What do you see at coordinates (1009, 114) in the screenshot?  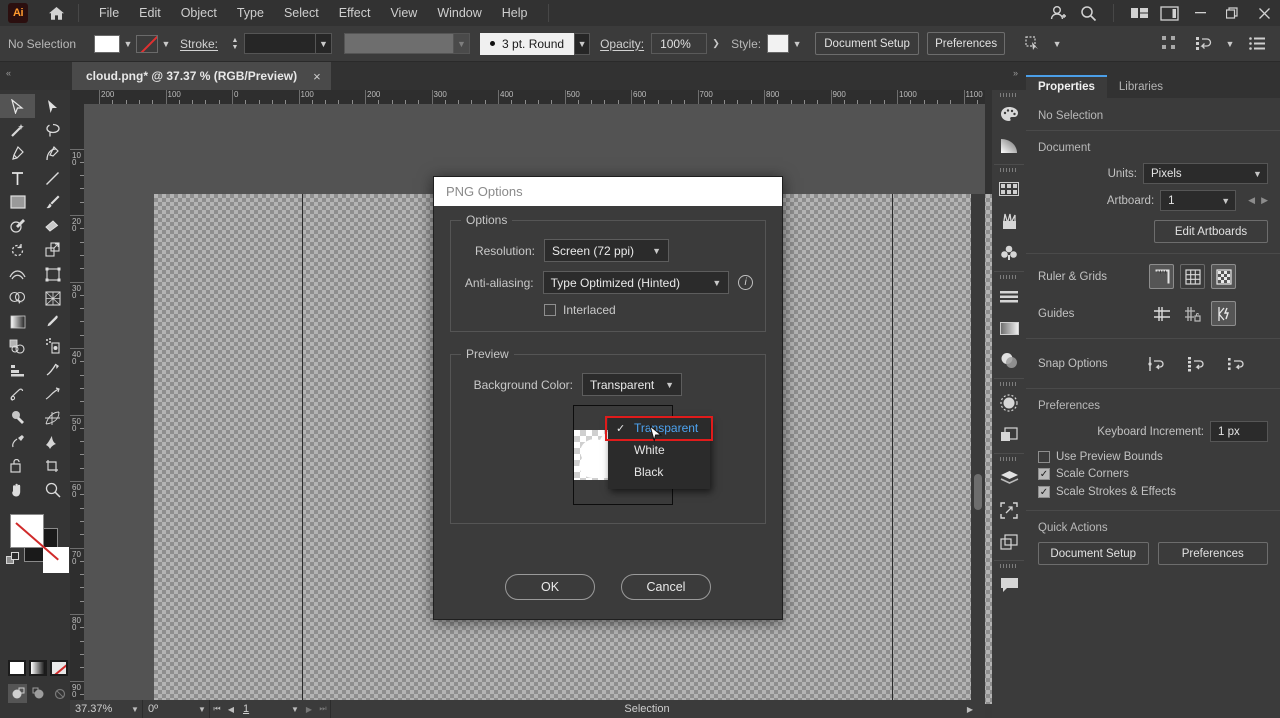 I see `color-panel-icon` at bounding box center [1009, 114].